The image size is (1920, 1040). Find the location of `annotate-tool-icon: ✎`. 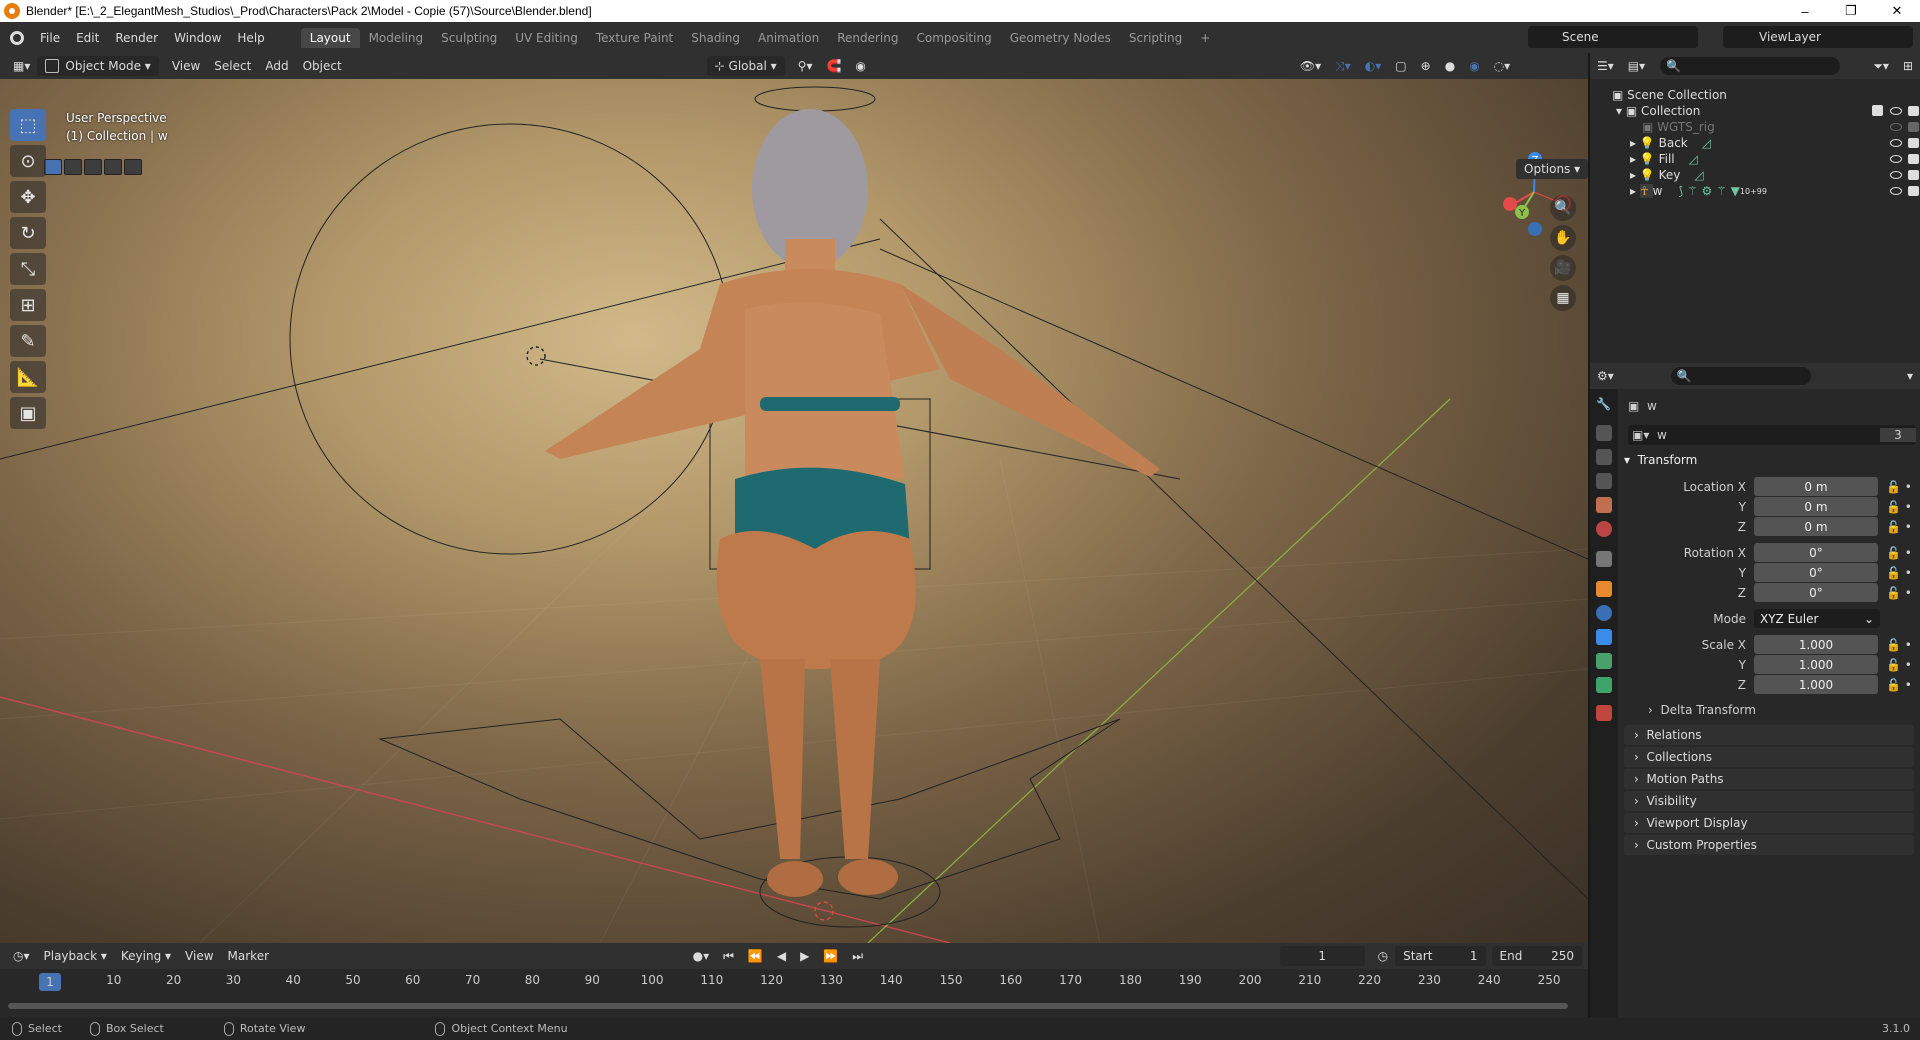

annotate-tool-icon: ✎ is located at coordinates (28, 341).